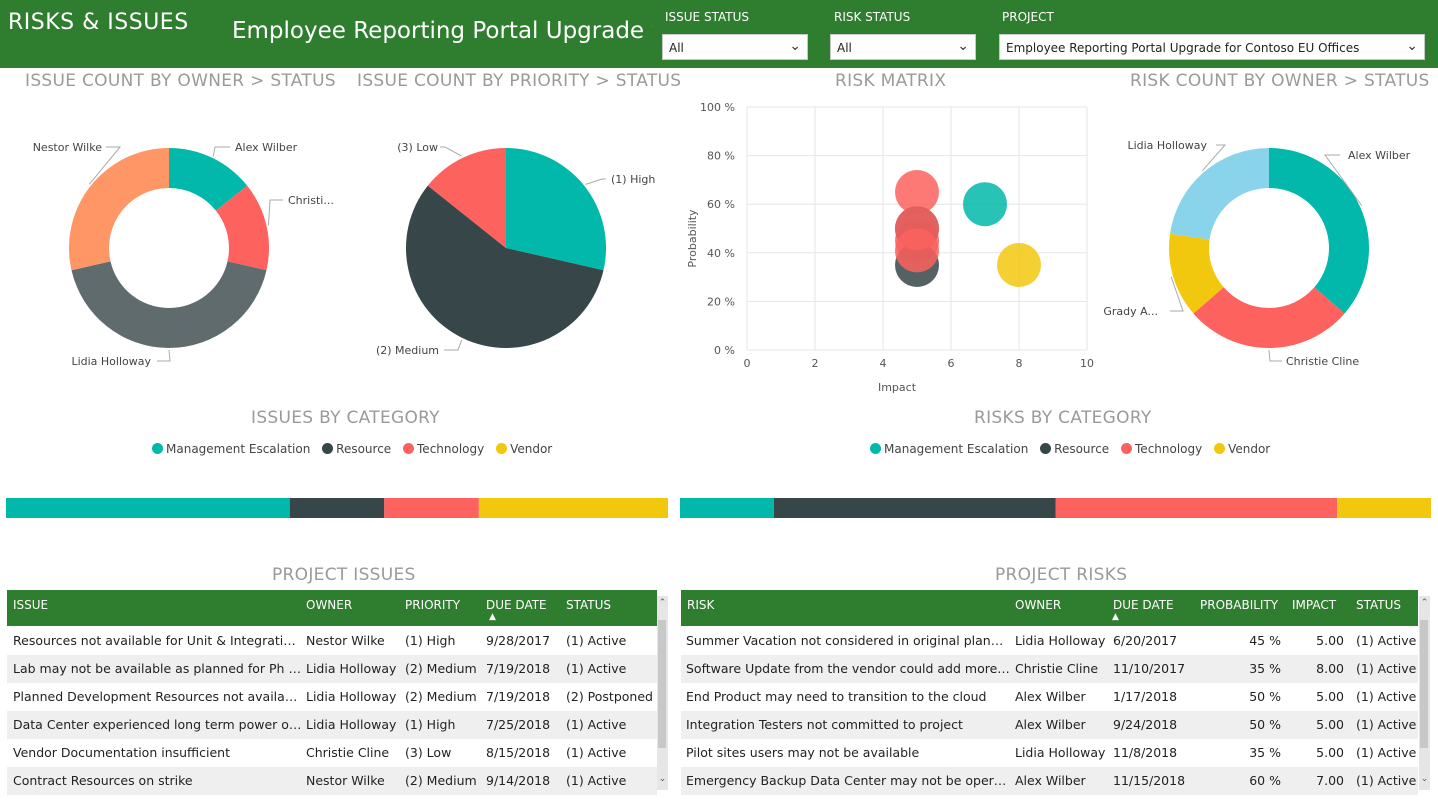  What do you see at coordinates (903, 47) in the screenshot?
I see `risk-status-dropdown: All ⌄` at bounding box center [903, 47].